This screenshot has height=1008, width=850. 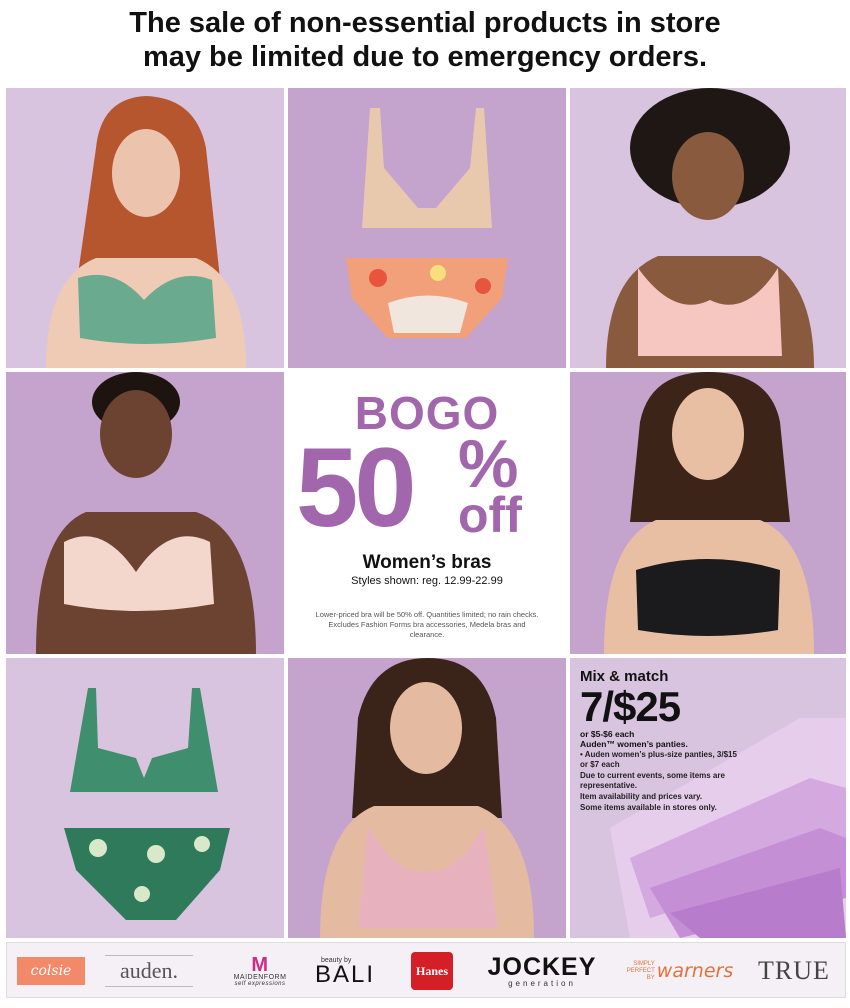 What do you see at coordinates (345, 974) in the screenshot?
I see `bali-wordmark: BALI` at bounding box center [345, 974].